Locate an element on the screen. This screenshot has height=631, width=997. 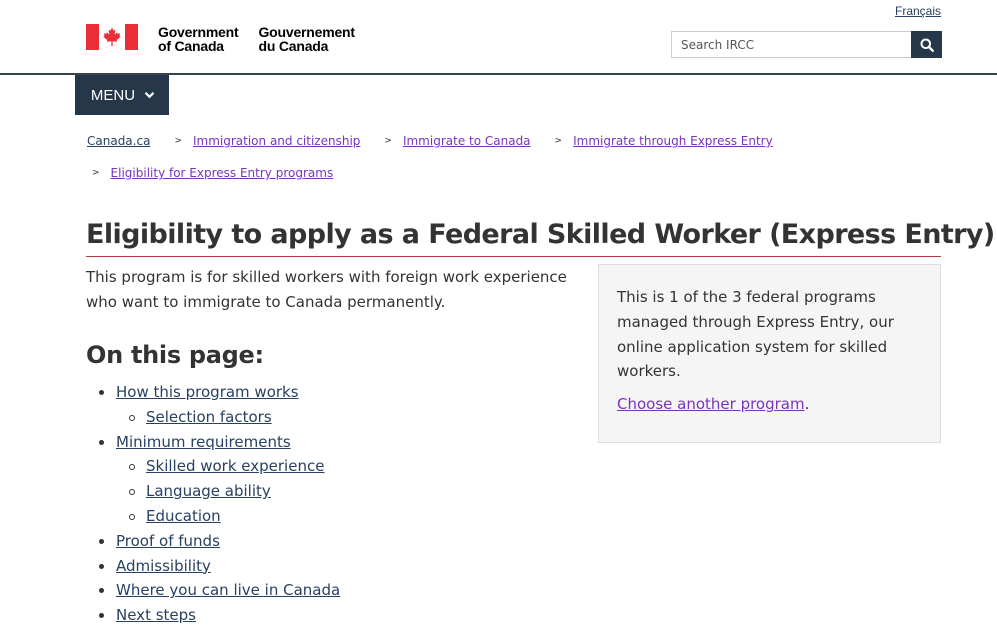
toc-link-selection-factors: Selection factors is located at coordinates (209, 417).